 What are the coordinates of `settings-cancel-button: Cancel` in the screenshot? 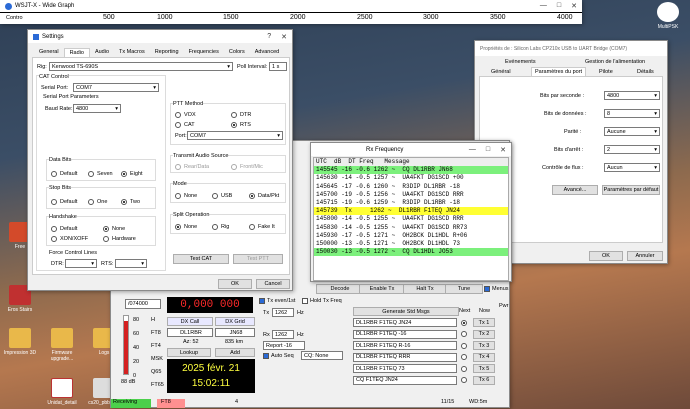 It's located at (273, 284).